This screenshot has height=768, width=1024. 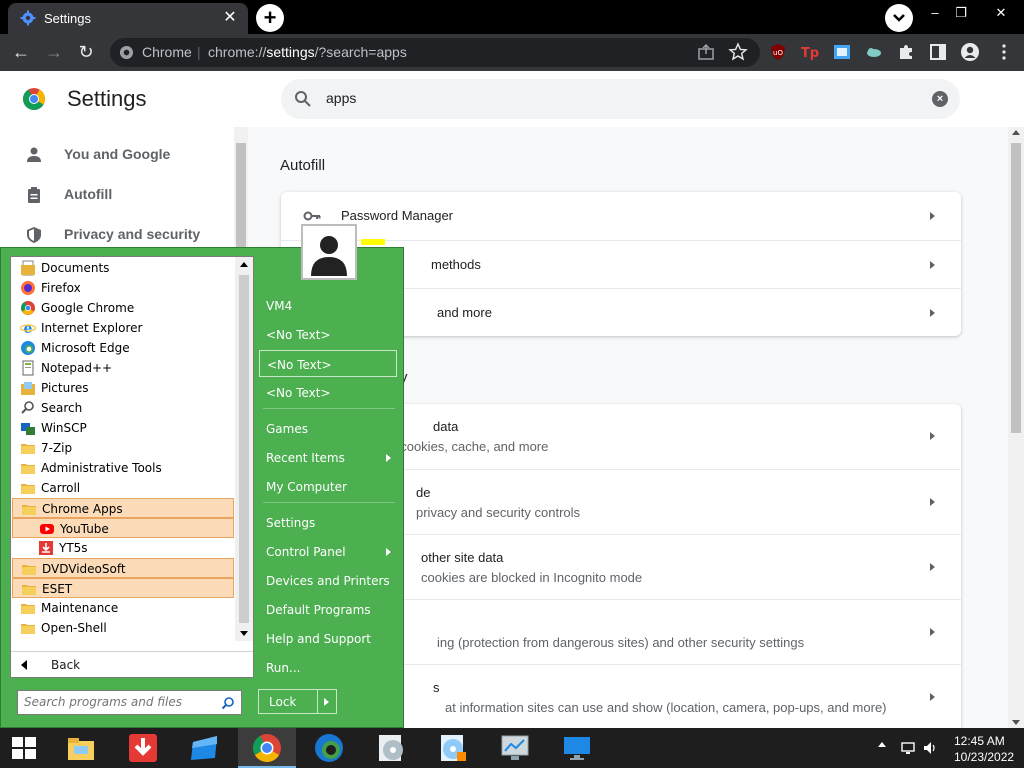 What do you see at coordinates (123, 468) in the screenshot?
I see `program-item: Administrative Tools` at bounding box center [123, 468].